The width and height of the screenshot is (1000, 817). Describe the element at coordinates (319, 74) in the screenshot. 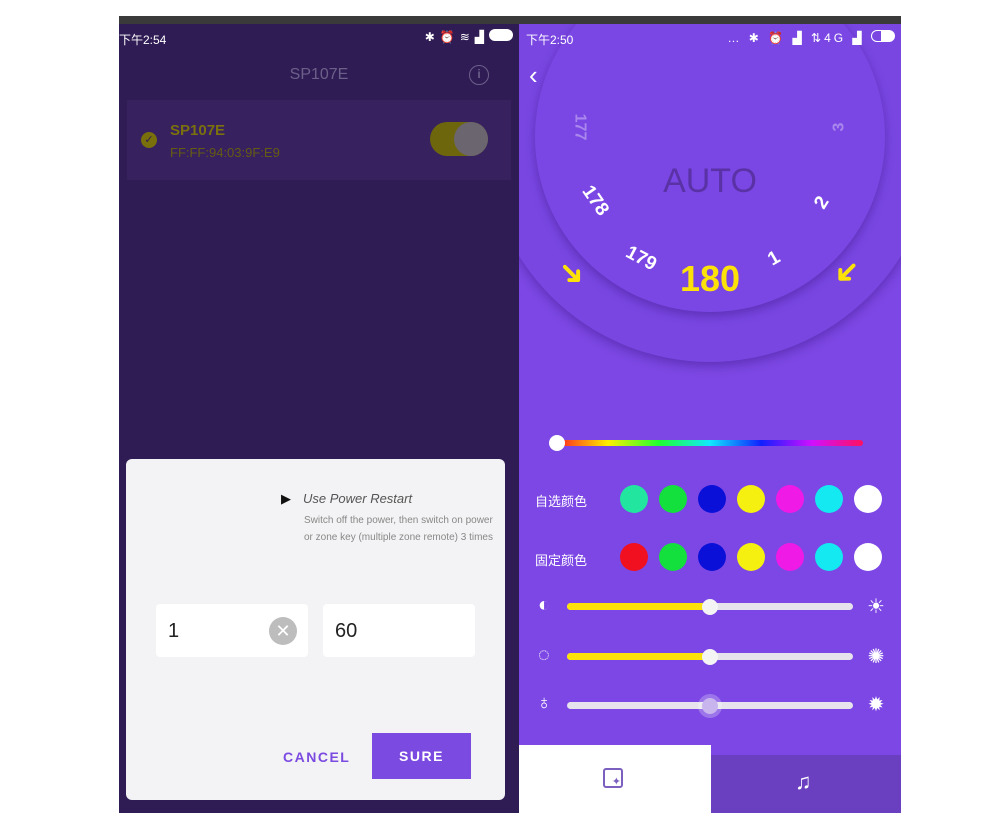

I see `page-title: SP107E` at that location.